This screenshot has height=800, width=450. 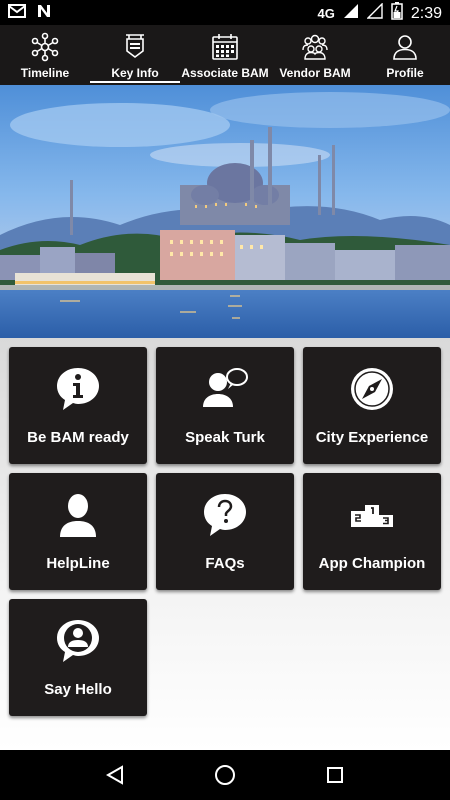 I want to click on signal-icon, so click(x=351, y=13).